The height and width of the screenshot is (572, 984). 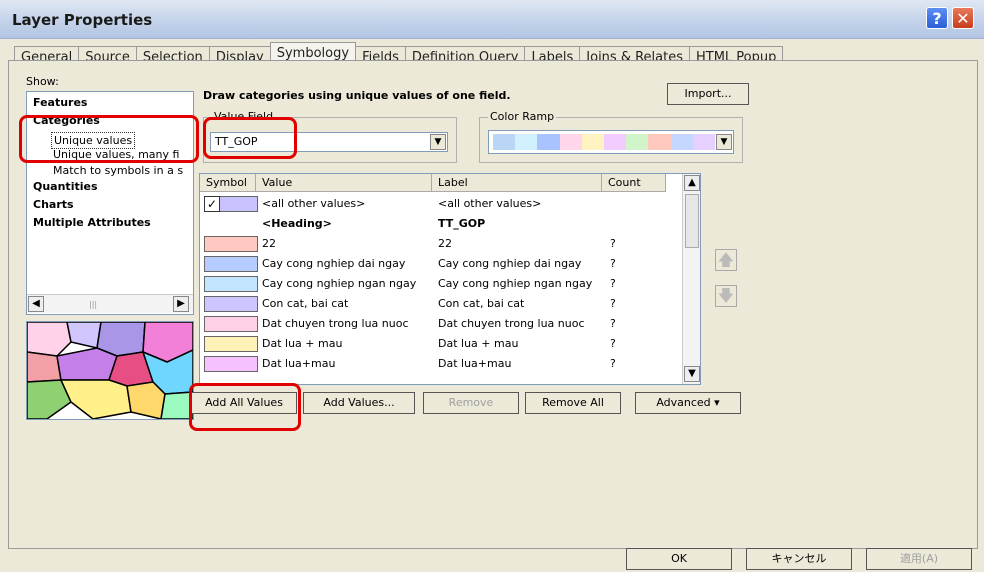 I want to click on column-header-symbol: Symbol, so click(x=228, y=183).